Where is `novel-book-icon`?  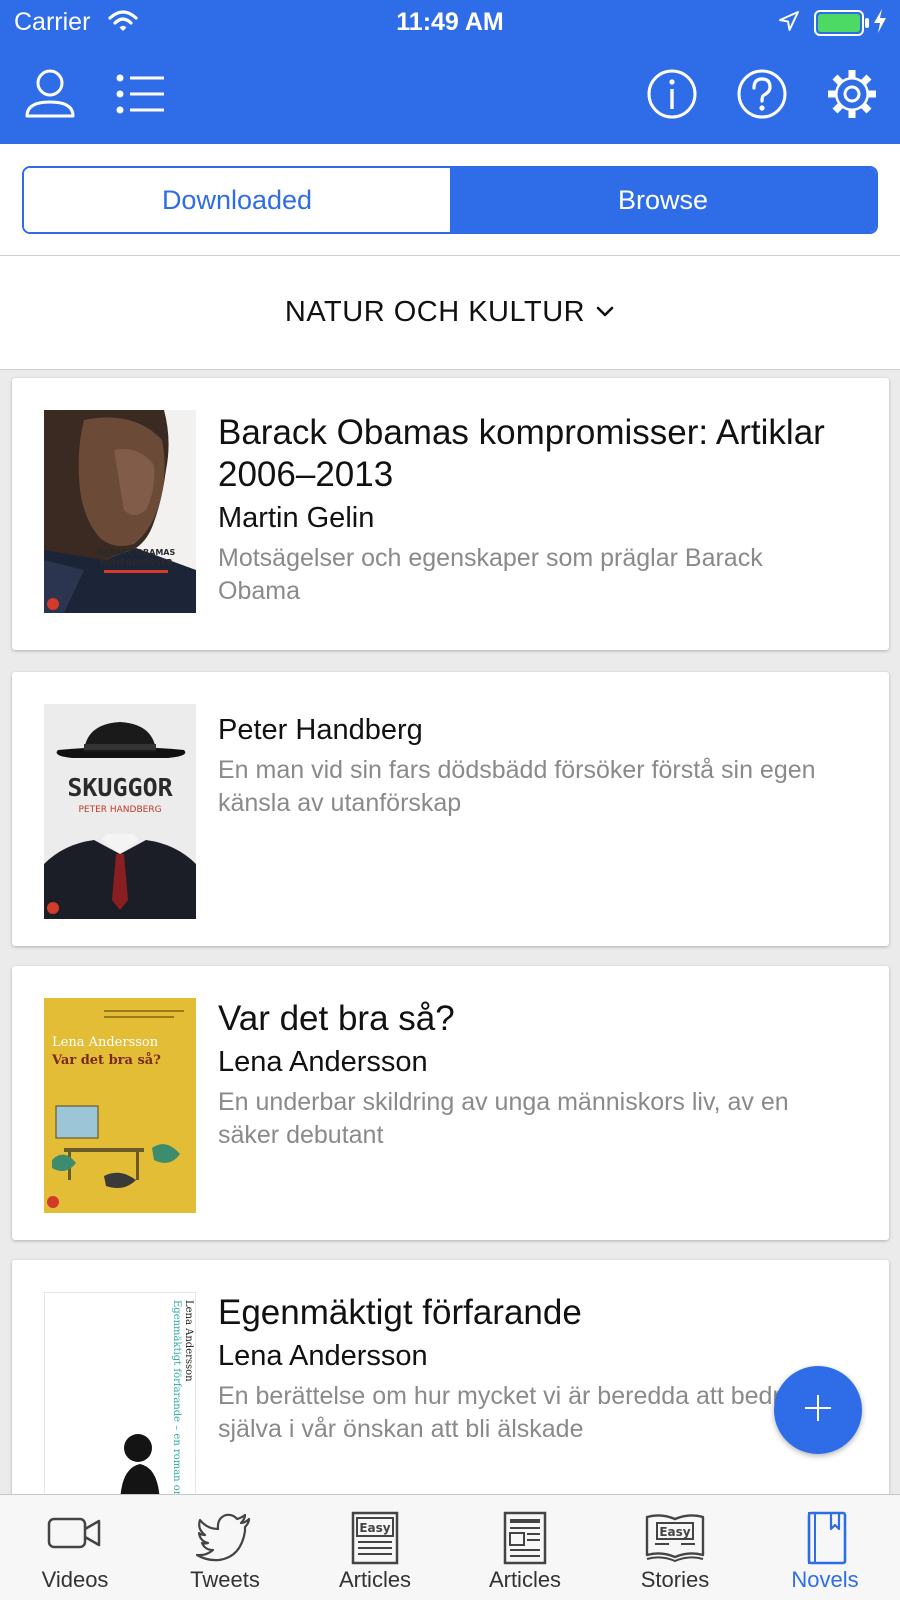 novel-book-icon is located at coordinates (825, 1539).